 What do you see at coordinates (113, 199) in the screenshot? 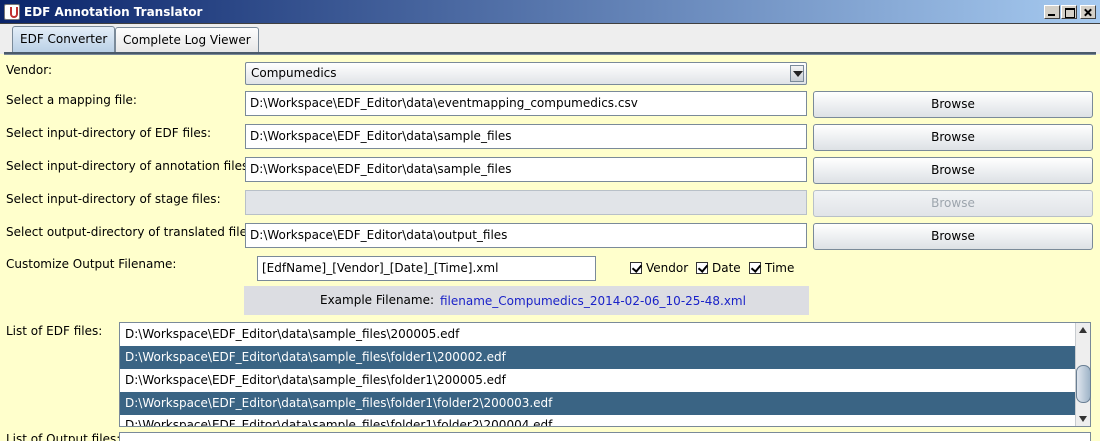
I see `stage-dir-label: Select input-directory of stage files:` at bounding box center [113, 199].